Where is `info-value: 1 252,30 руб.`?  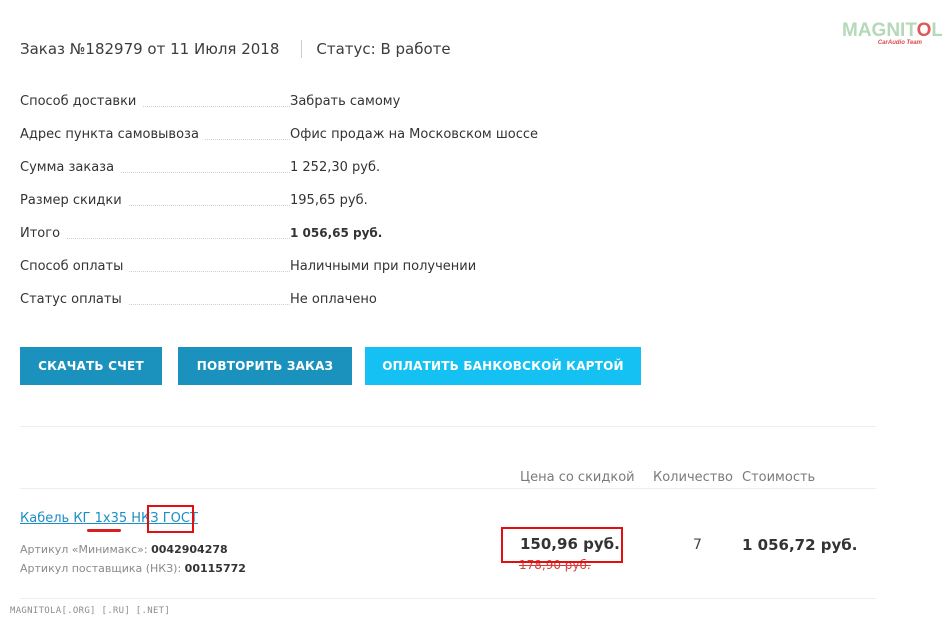
info-value: 1 252,30 руб. is located at coordinates (335, 167).